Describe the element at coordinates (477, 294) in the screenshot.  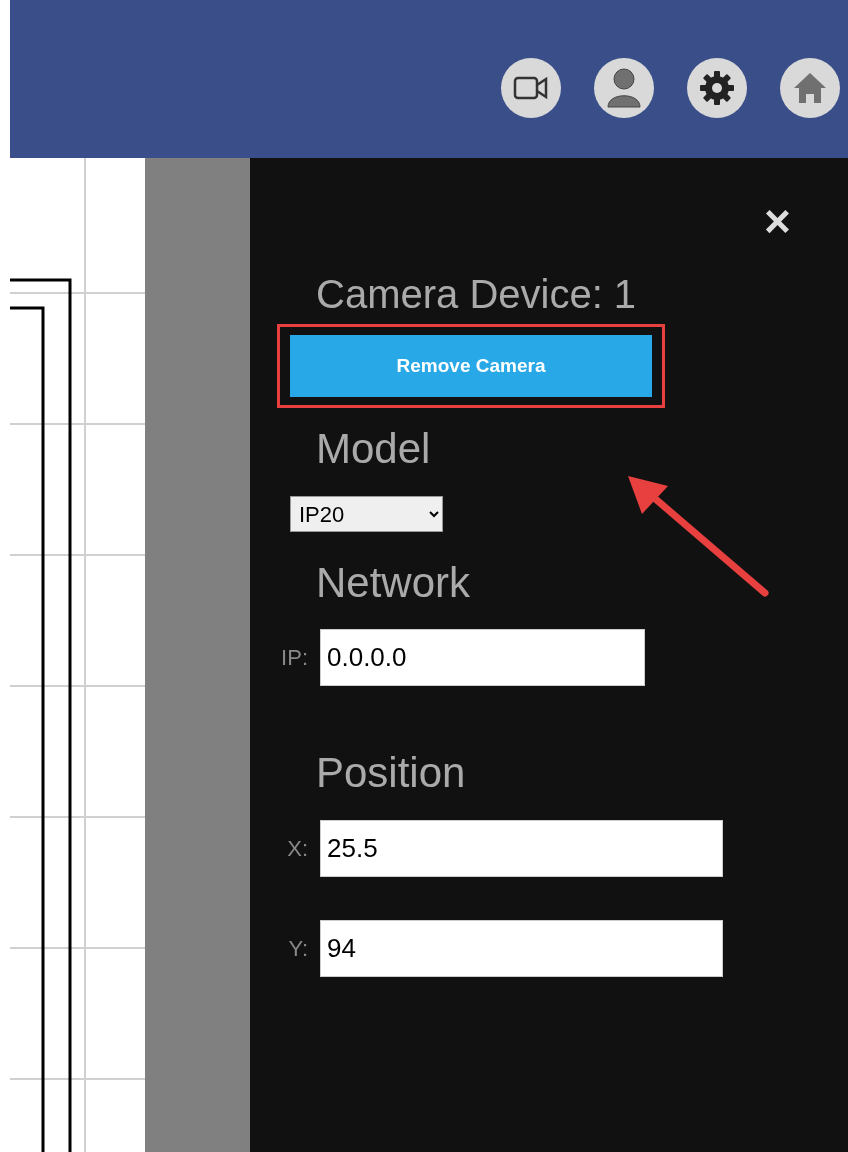
I see `panel-title: Camera Device: 1` at that location.